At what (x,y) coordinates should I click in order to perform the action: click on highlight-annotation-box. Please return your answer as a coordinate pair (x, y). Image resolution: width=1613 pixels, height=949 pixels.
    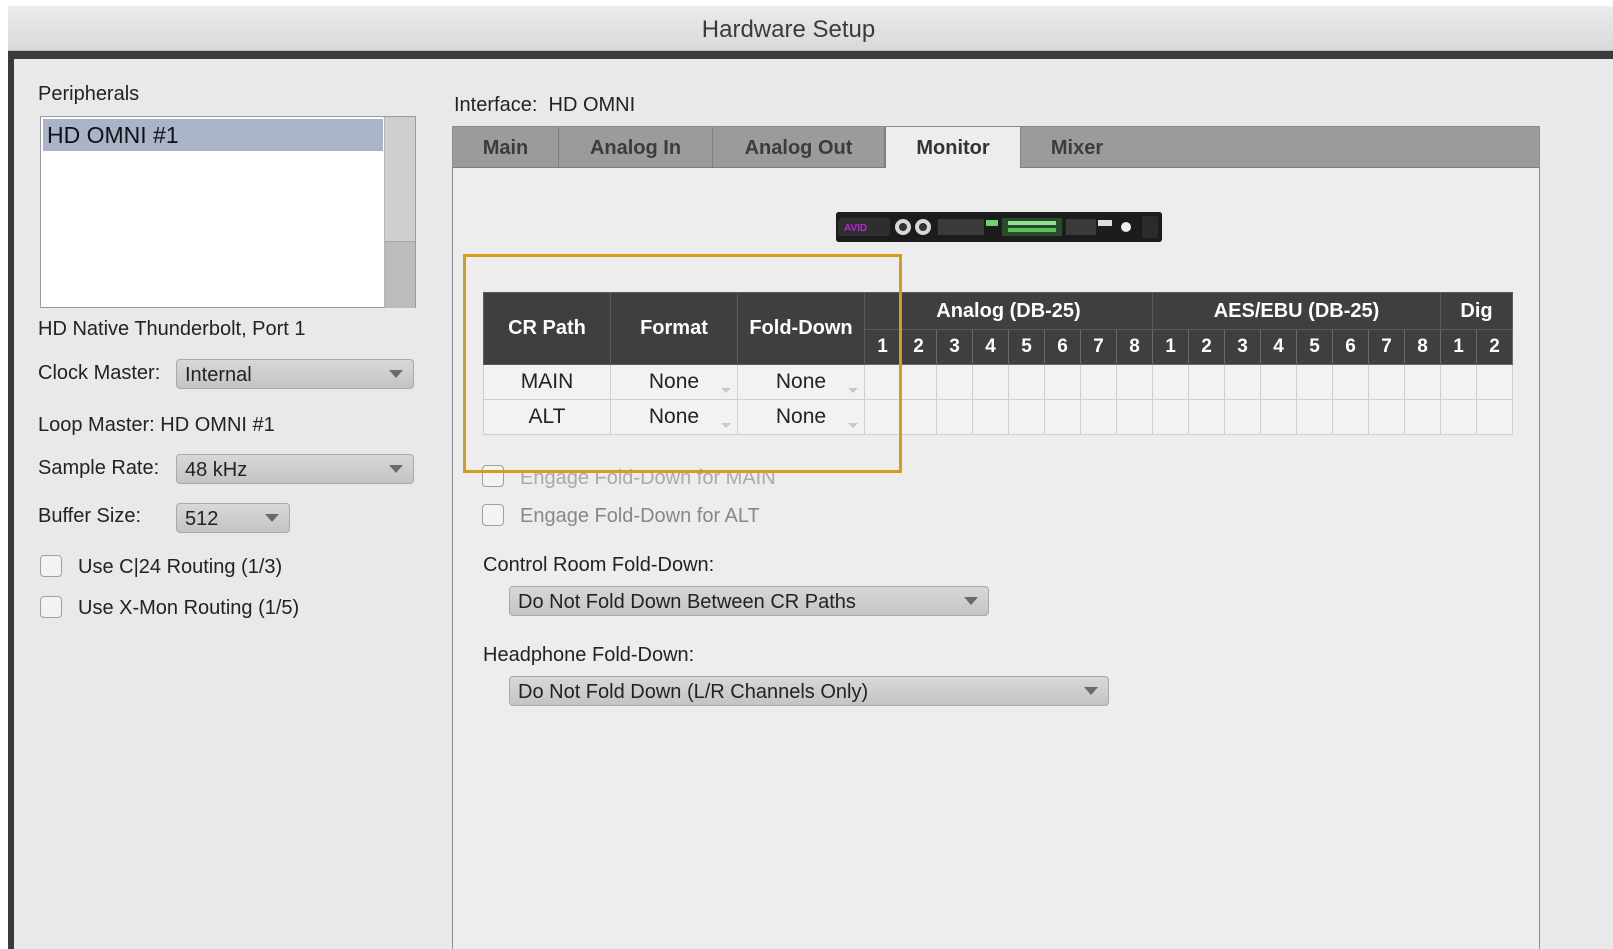
    Looking at the image, I should click on (682, 363).